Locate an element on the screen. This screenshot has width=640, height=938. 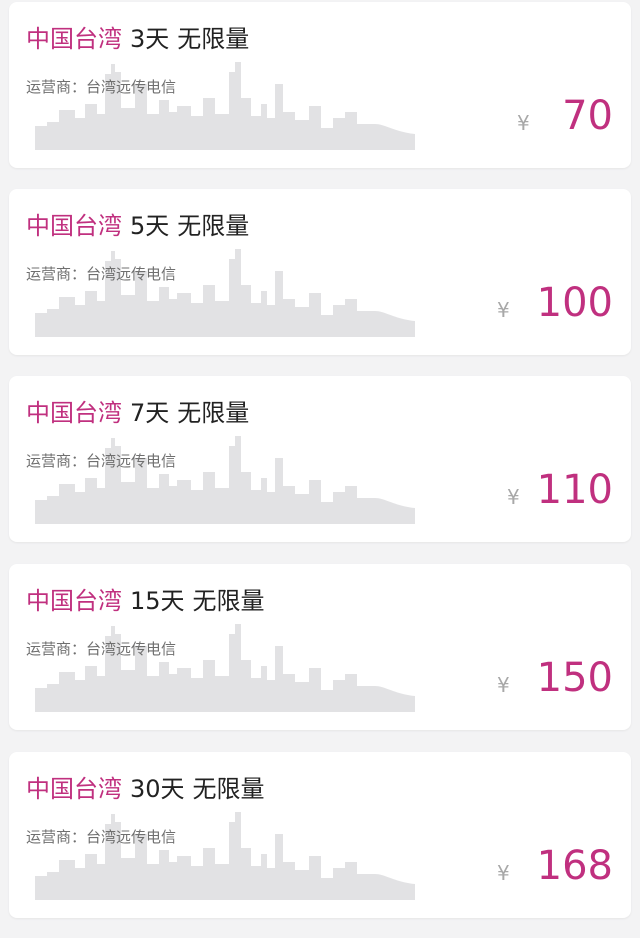
price-value: 110 is located at coordinates (574, 490).